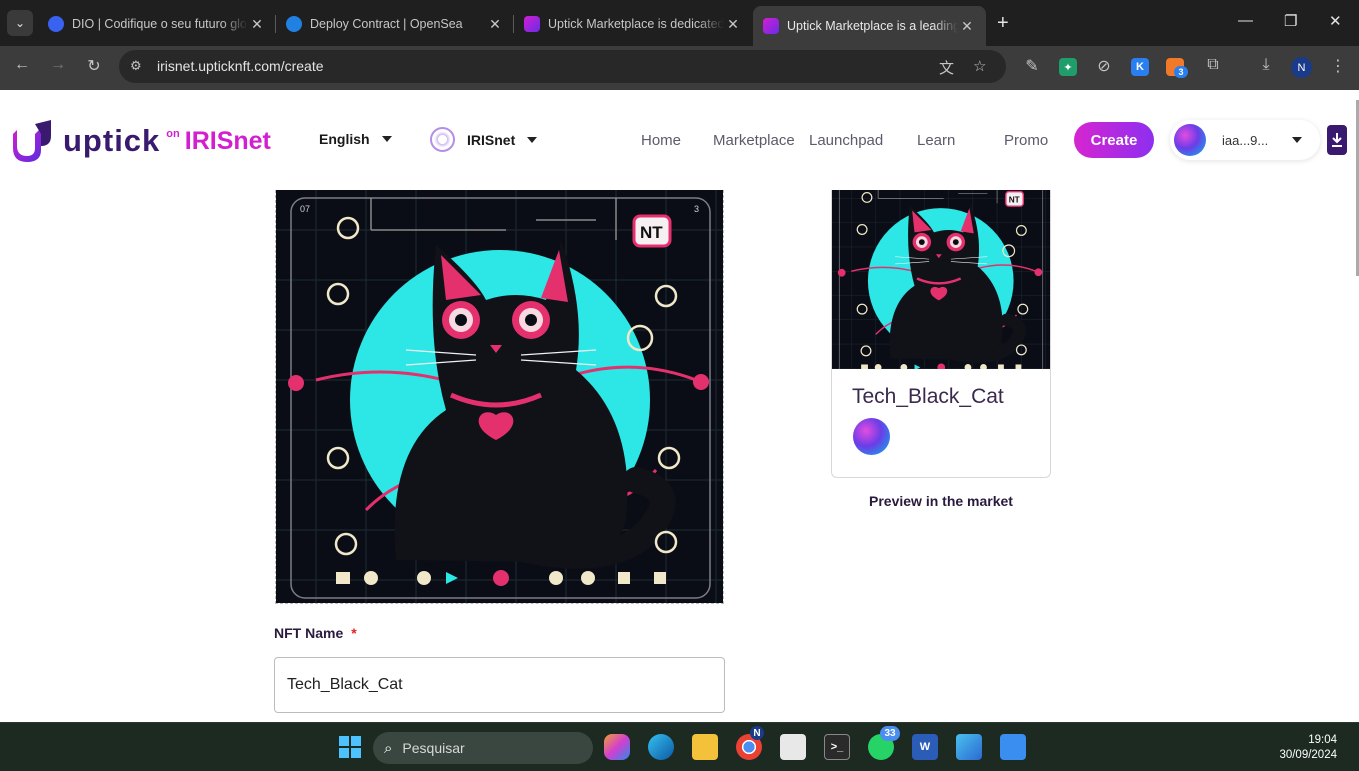 This screenshot has height=771, width=1359. What do you see at coordinates (871, 436) in the screenshot?
I see `preview-creator-avatar` at bounding box center [871, 436].